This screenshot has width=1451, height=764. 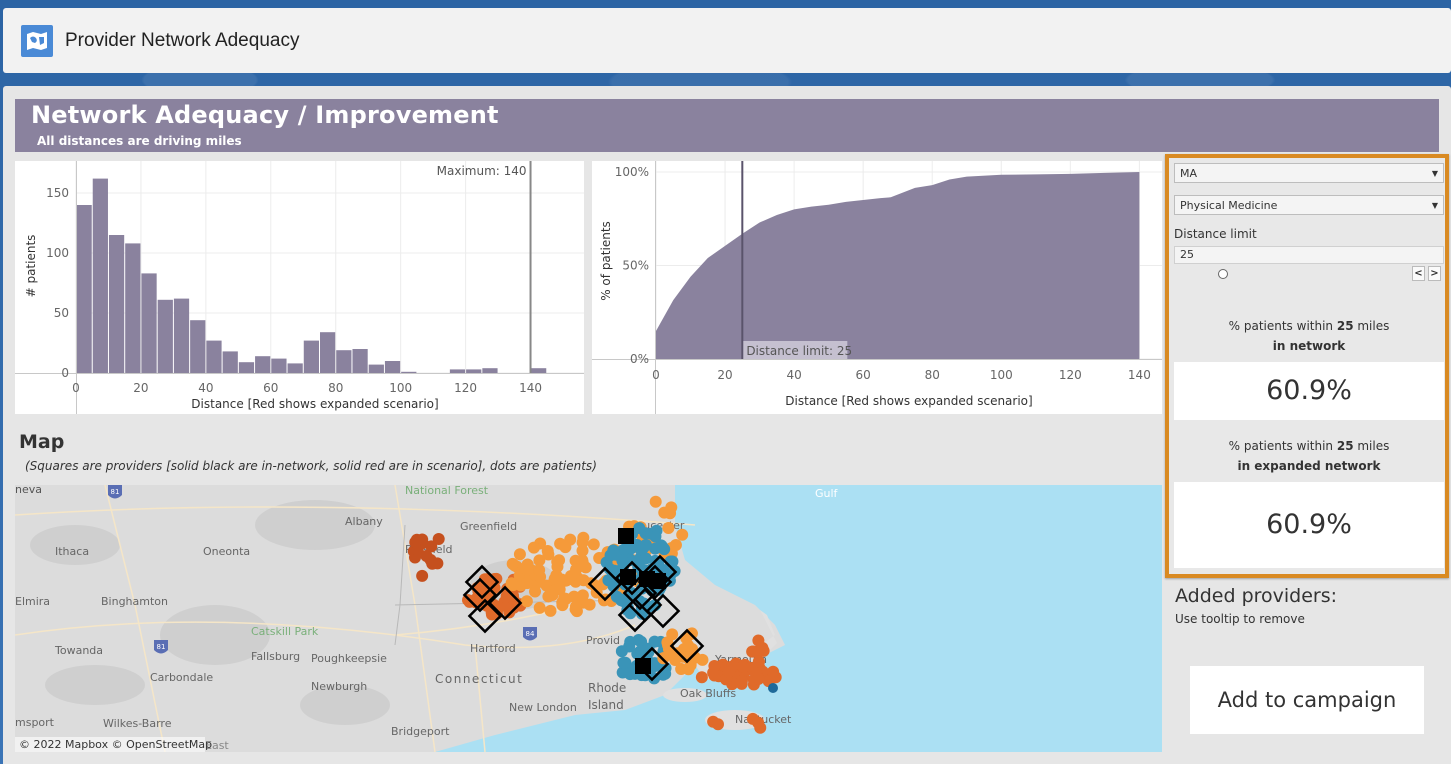 I want to click on map-place-label: Towanda, so click(x=78, y=650).